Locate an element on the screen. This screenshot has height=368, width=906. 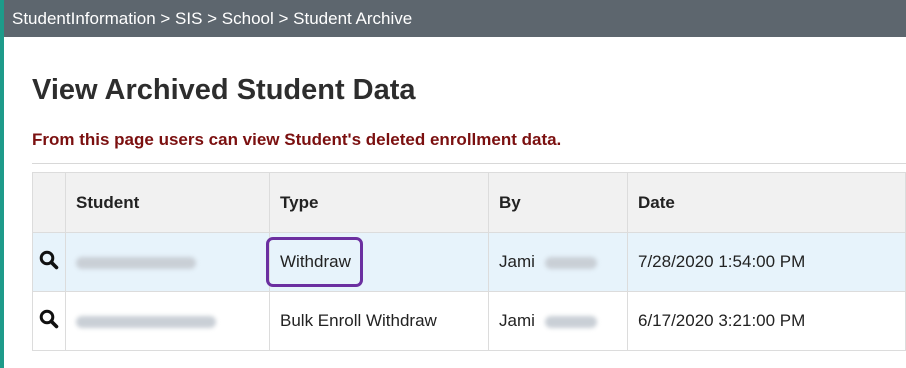
type-value: Withdraw is located at coordinates (315, 261).